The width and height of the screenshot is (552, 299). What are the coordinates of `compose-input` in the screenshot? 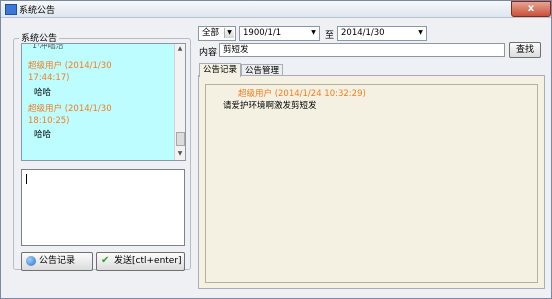 It's located at (103, 207).